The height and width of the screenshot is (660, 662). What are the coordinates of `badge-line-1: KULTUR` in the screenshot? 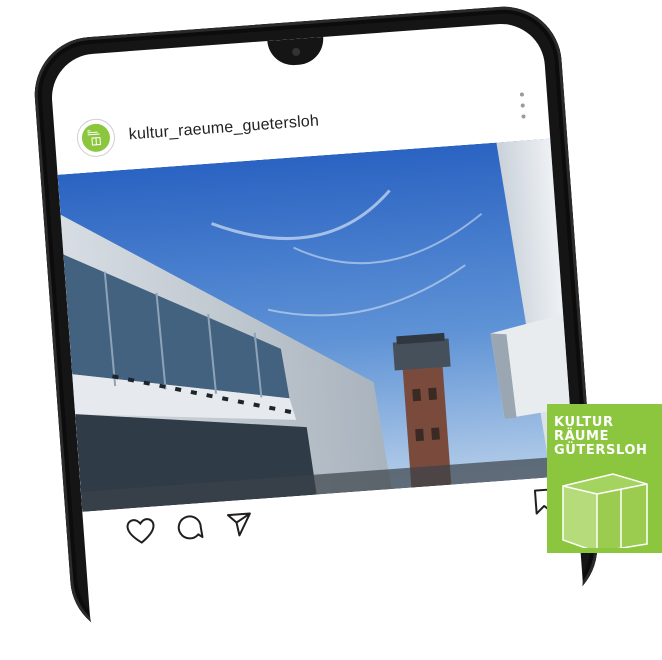 It's located at (584, 422).